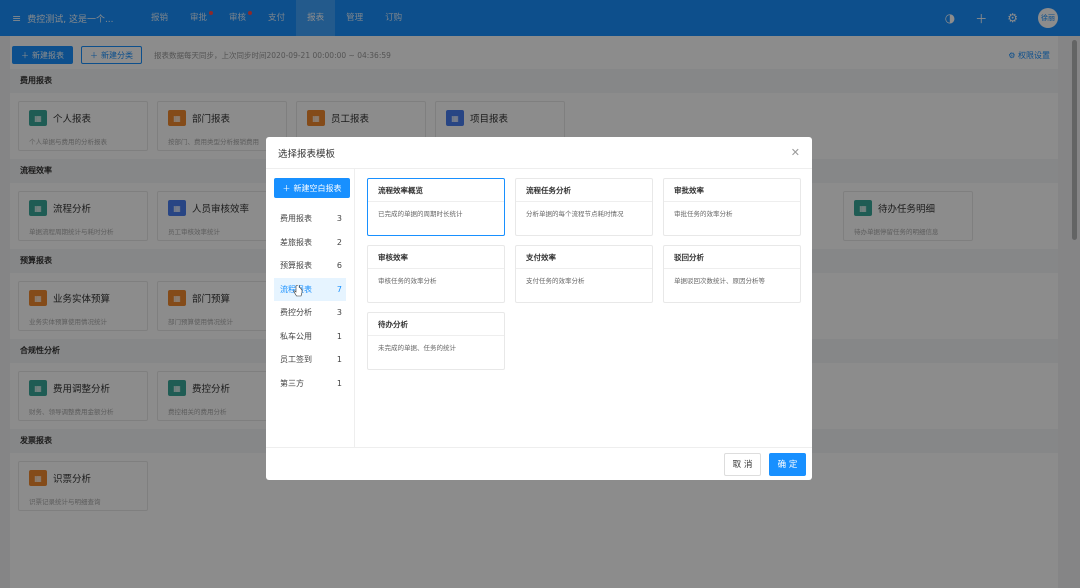  Describe the element at coordinates (436, 341) in the screenshot. I see `template-card: 待办分析未完成的单据、任务的统计` at that location.